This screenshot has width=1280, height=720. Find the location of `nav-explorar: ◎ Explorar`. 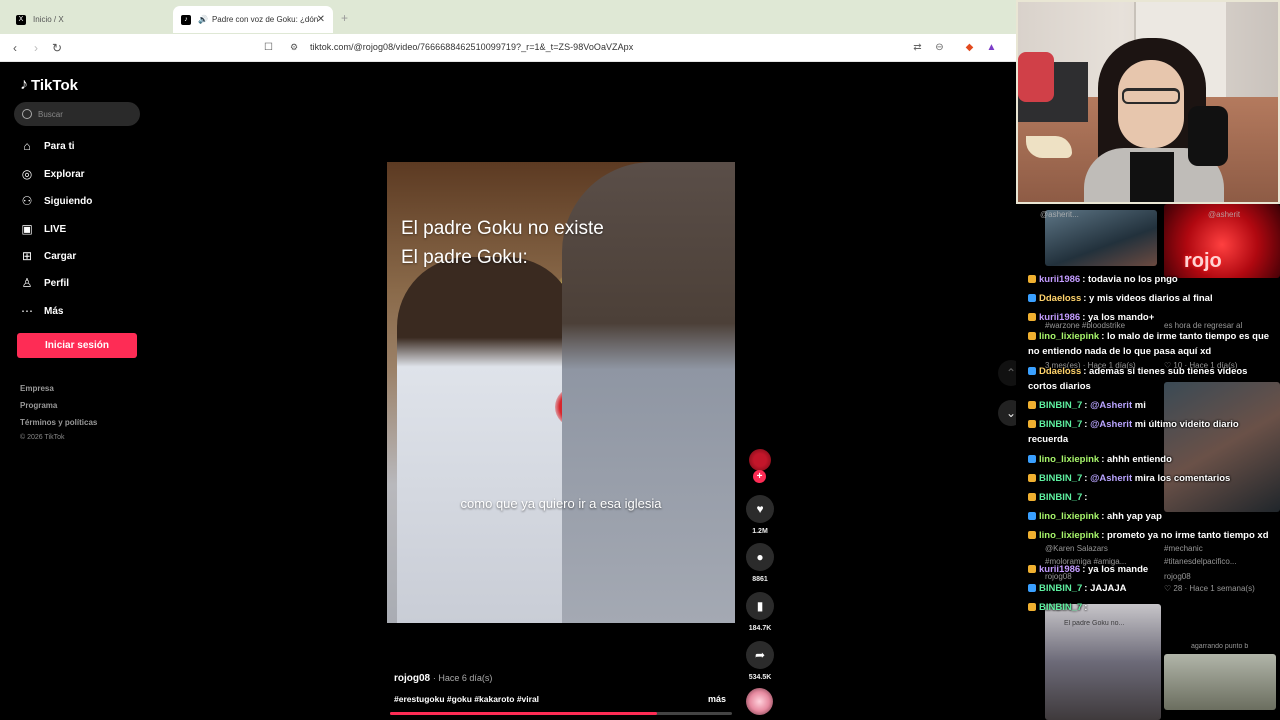

nav-explorar: ◎ Explorar is located at coordinates (52, 174).